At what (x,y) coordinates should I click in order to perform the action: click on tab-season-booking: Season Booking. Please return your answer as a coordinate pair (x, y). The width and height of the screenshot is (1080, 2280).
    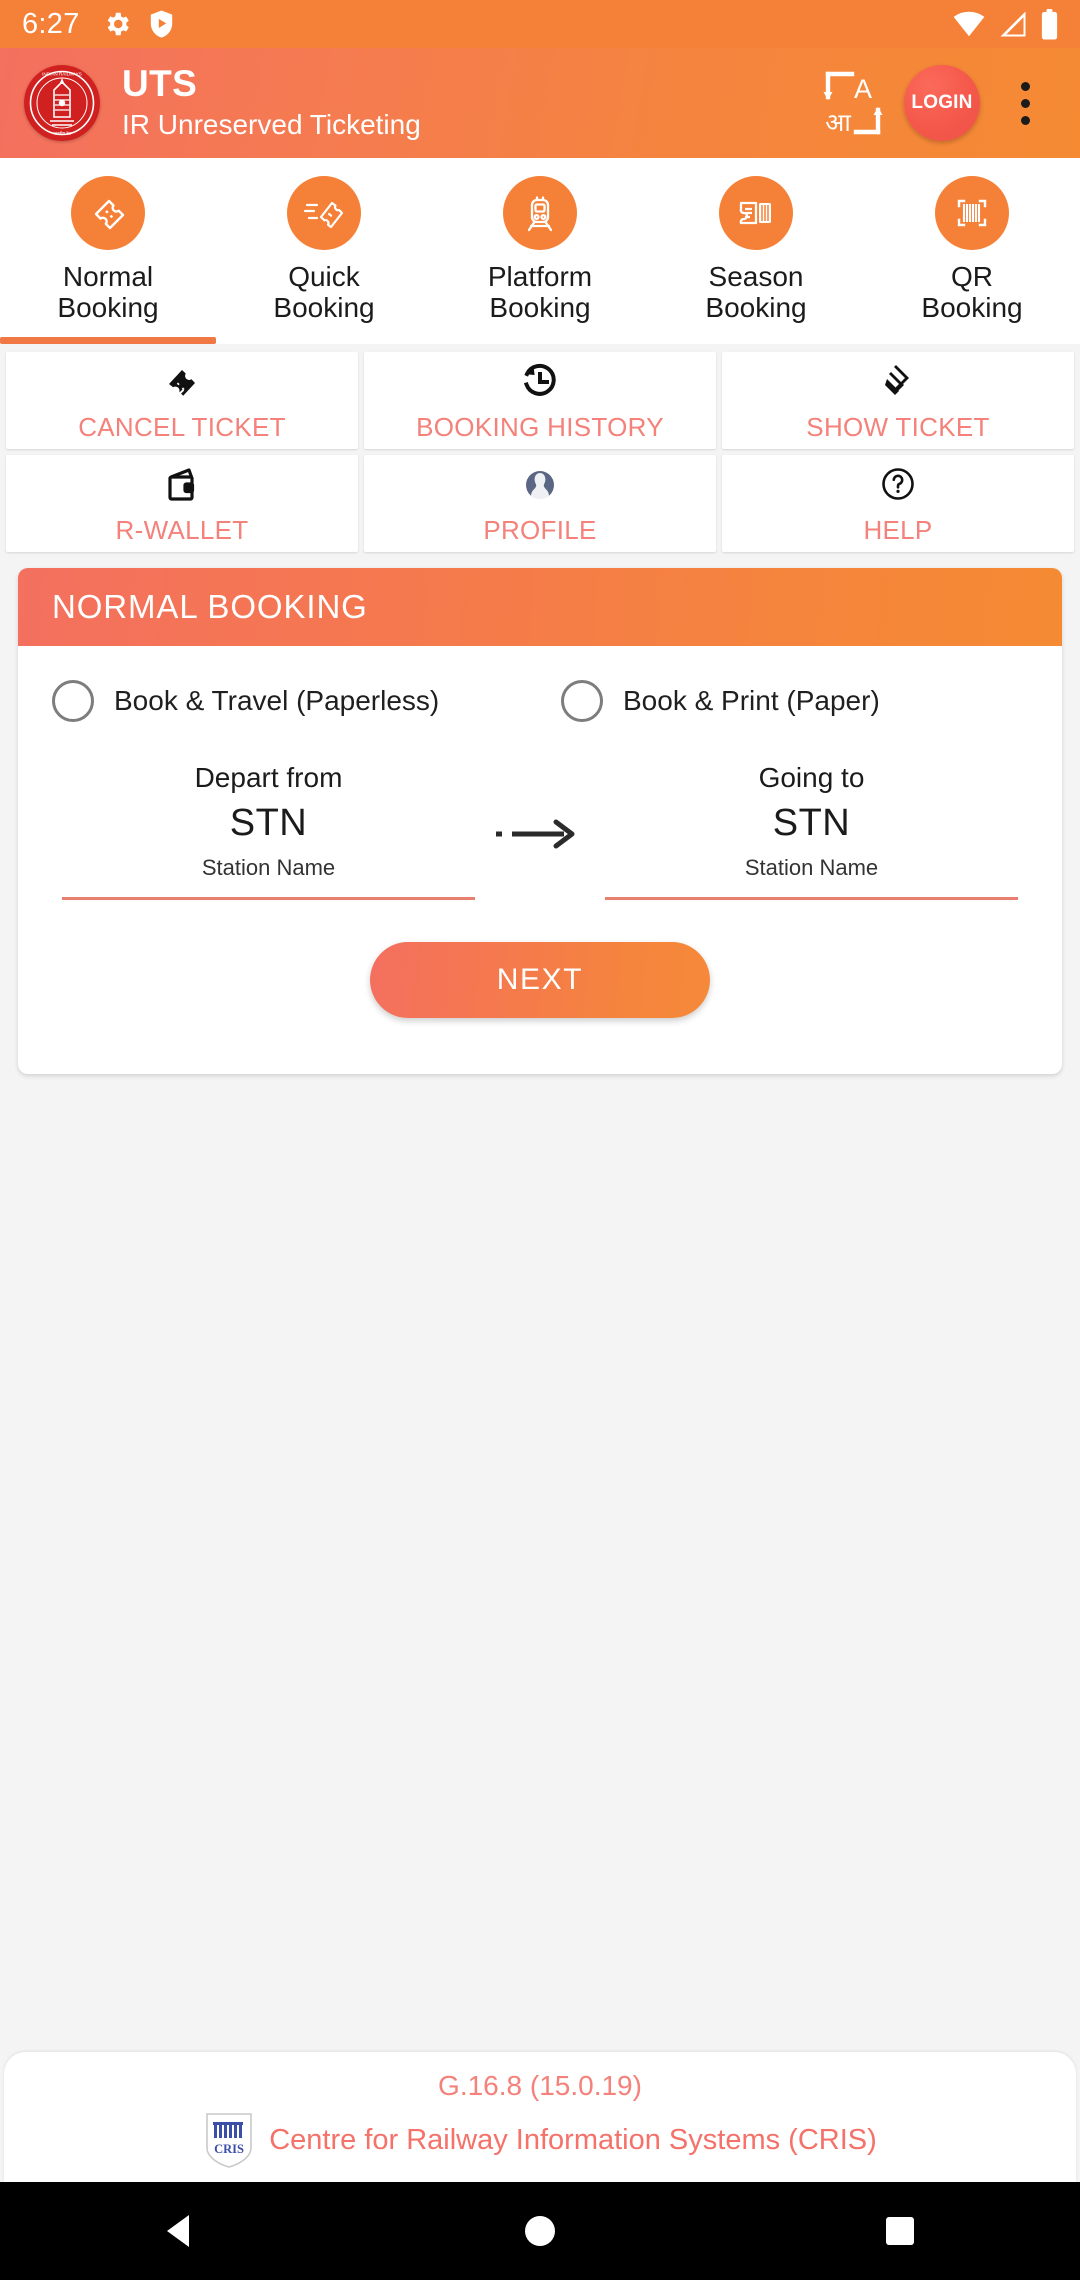
    Looking at the image, I should click on (756, 260).